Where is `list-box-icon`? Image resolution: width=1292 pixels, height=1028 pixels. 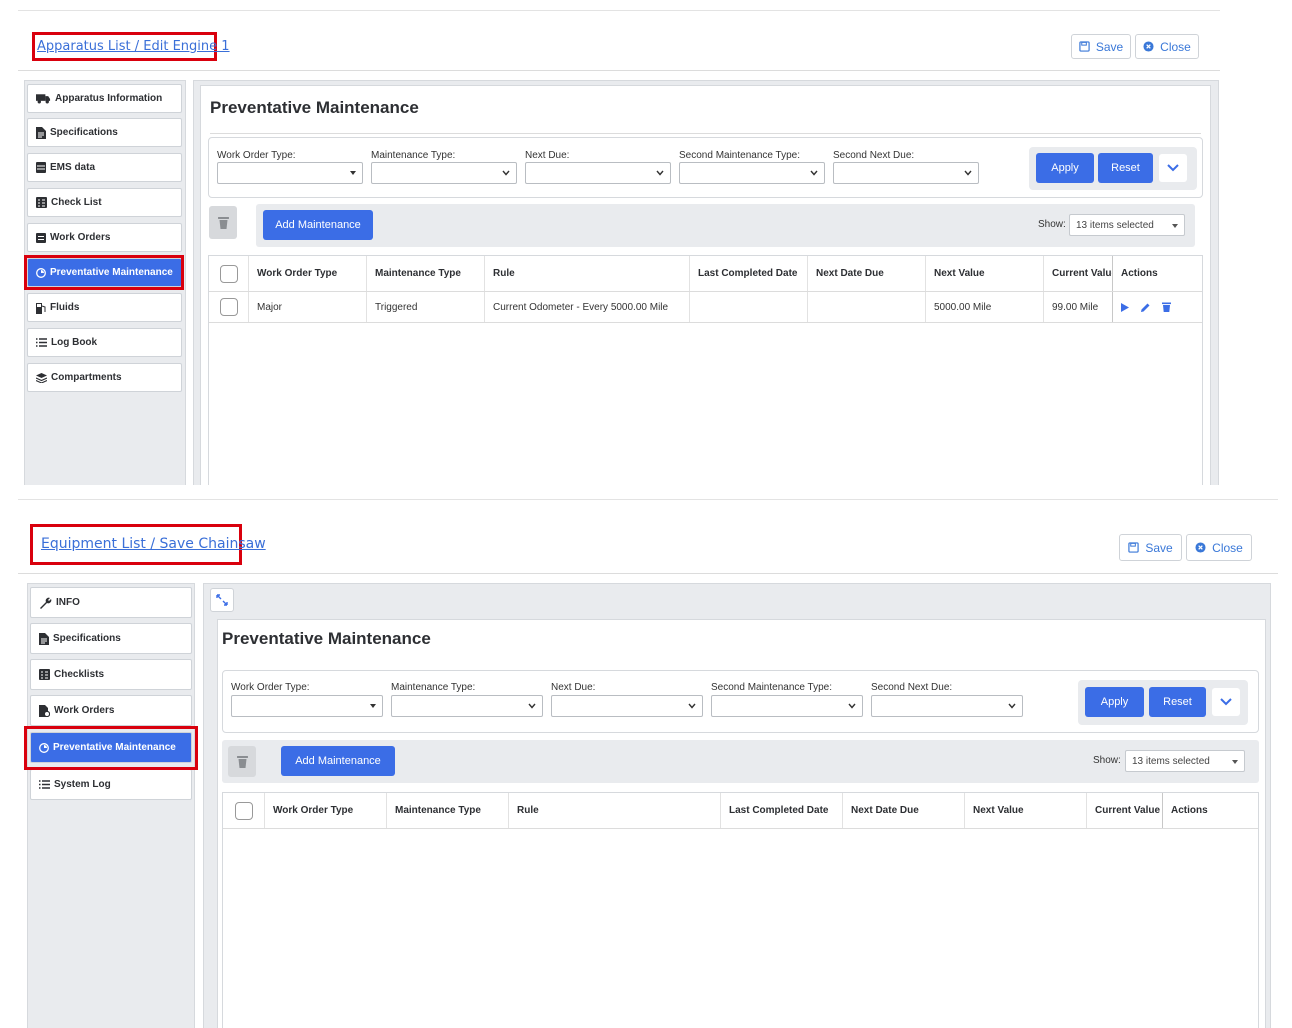
list-box-icon is located at coordinates (41, 237).